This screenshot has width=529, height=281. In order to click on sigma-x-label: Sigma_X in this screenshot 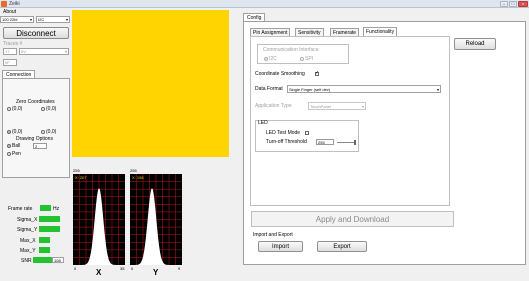, I will do `click(27, 220)`.